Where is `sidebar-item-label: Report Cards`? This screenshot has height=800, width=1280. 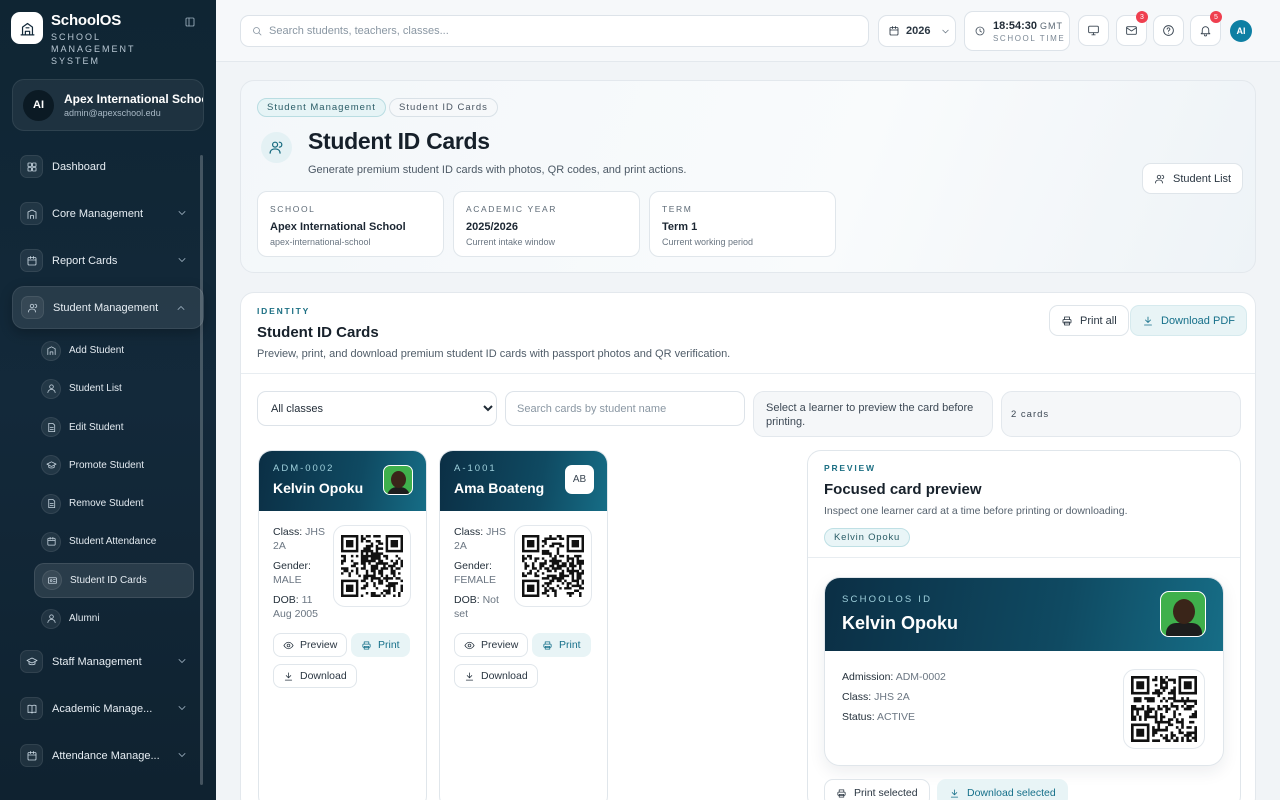 sidebar-item-label: Report Cards is located at coordinates (85, 260).